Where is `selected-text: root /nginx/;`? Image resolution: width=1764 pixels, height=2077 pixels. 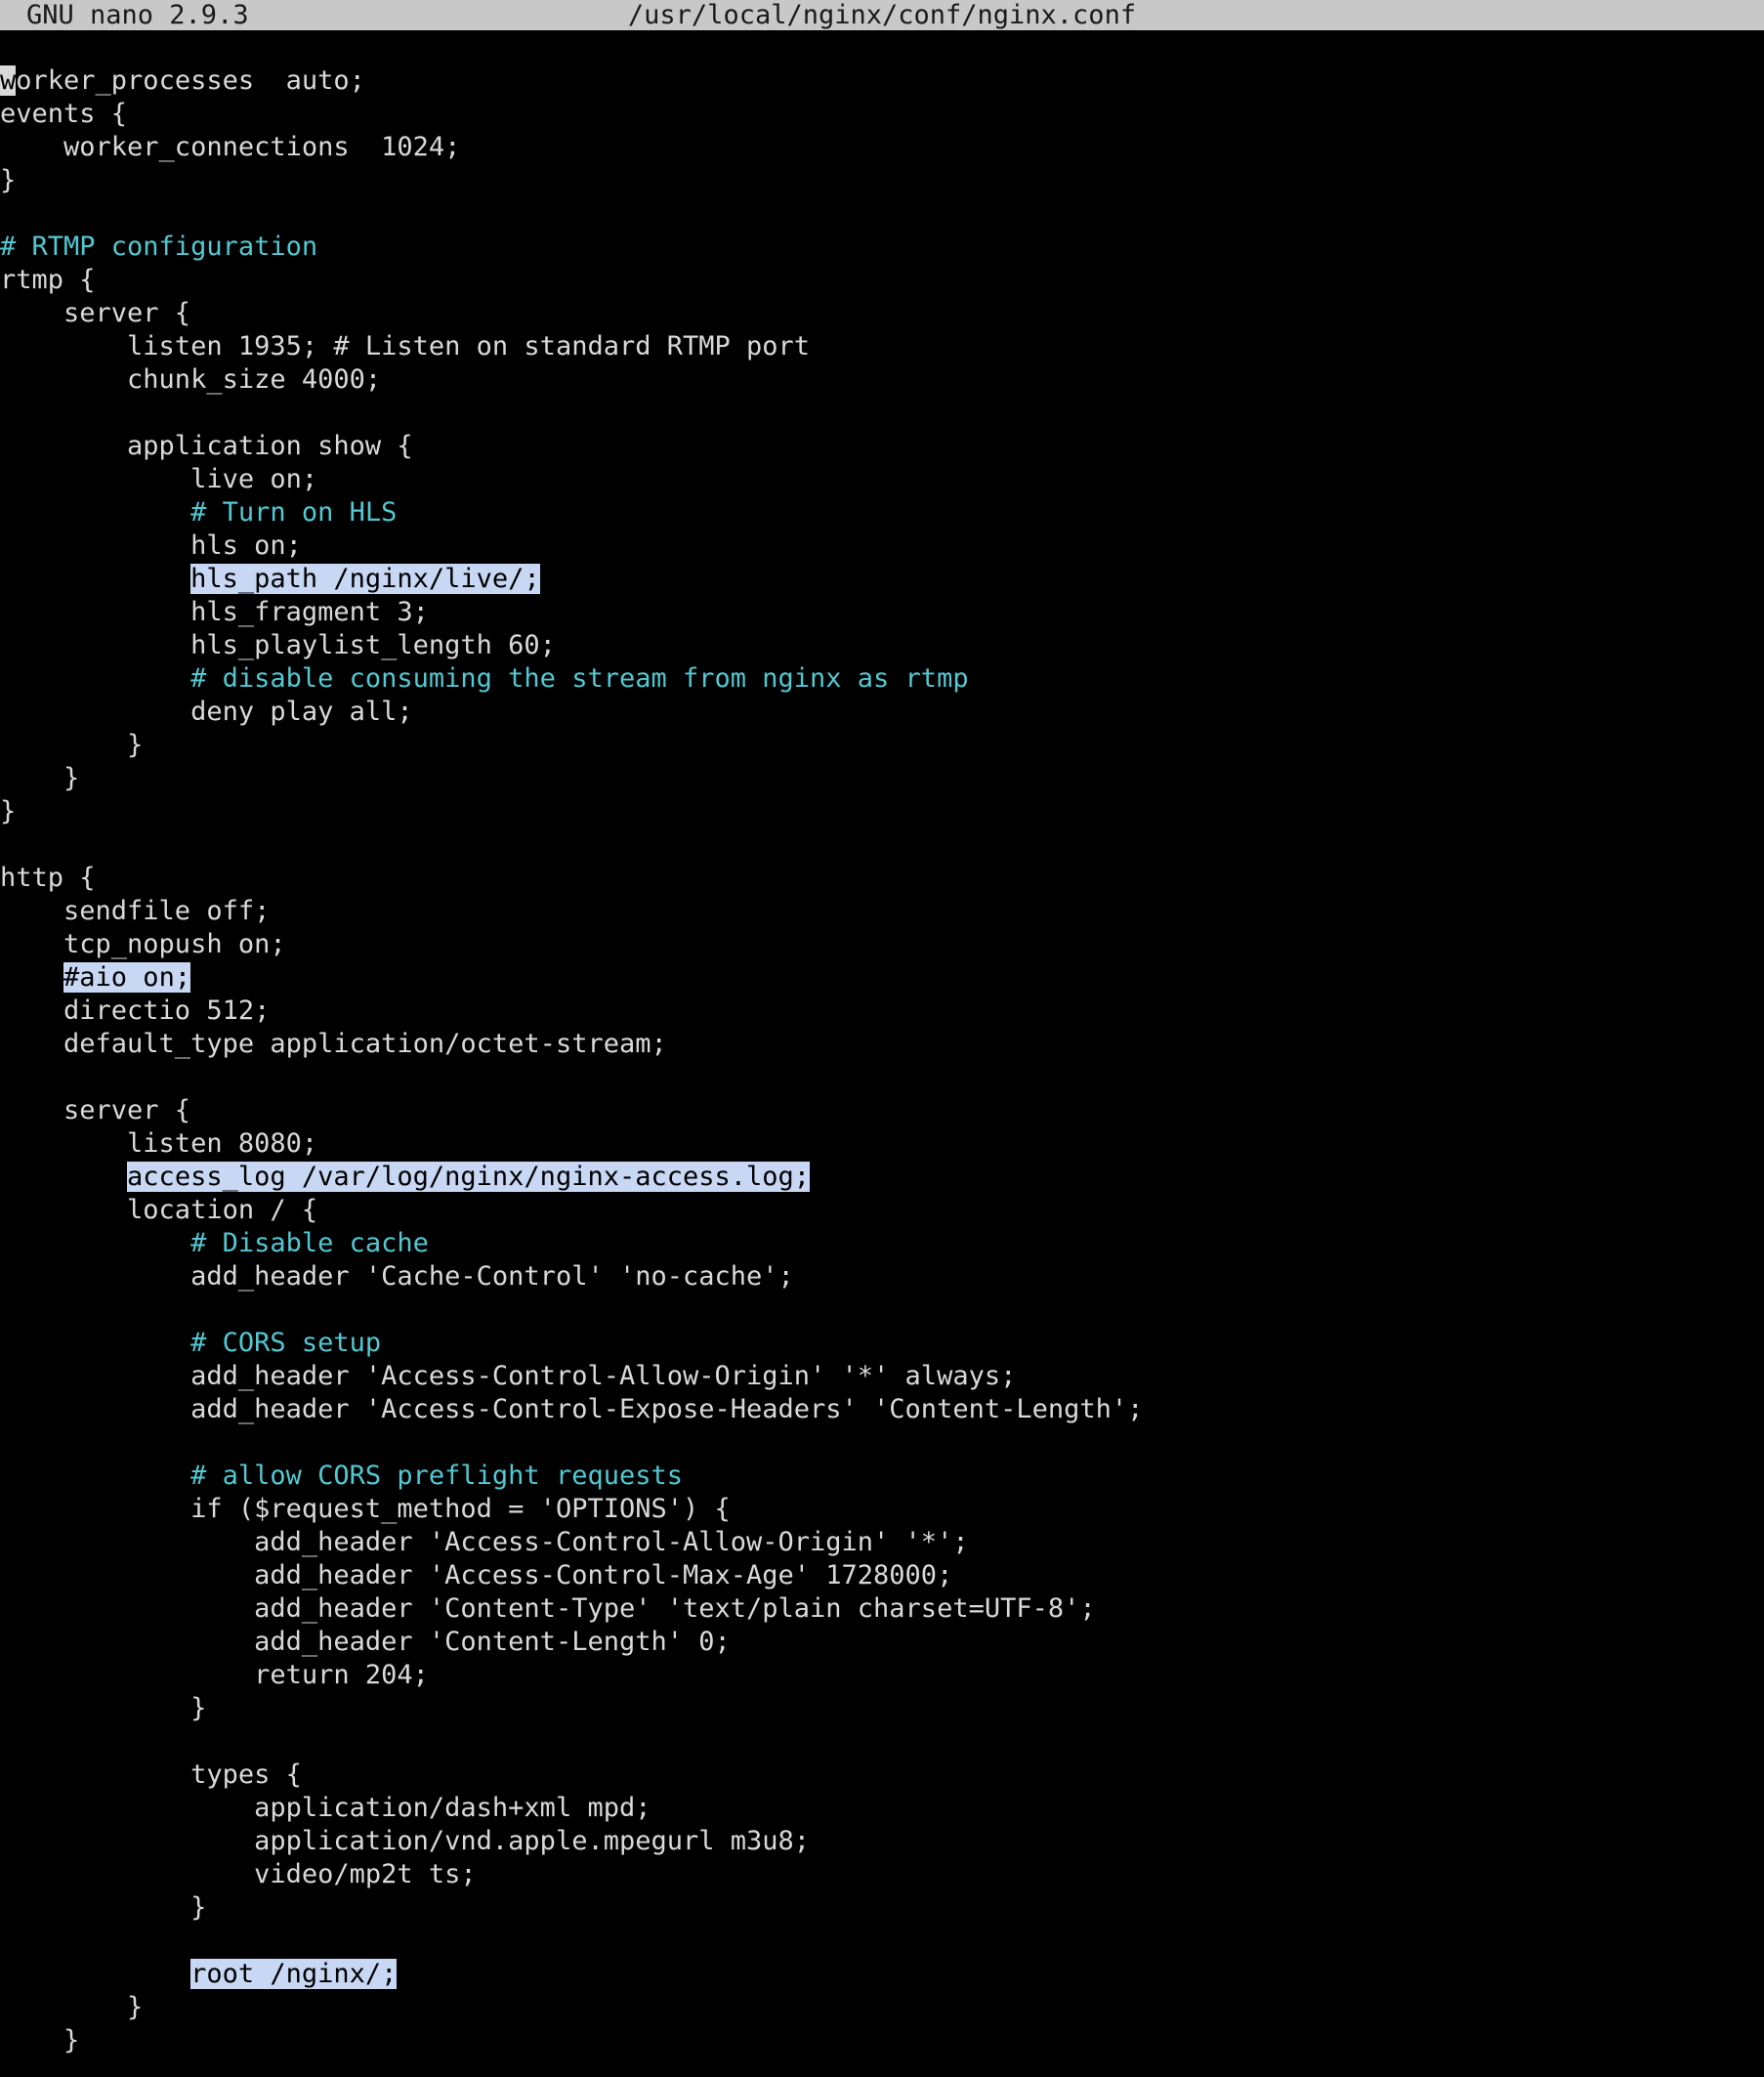
selected-text: root /nginx/; is located at coordinates (294, 1974).